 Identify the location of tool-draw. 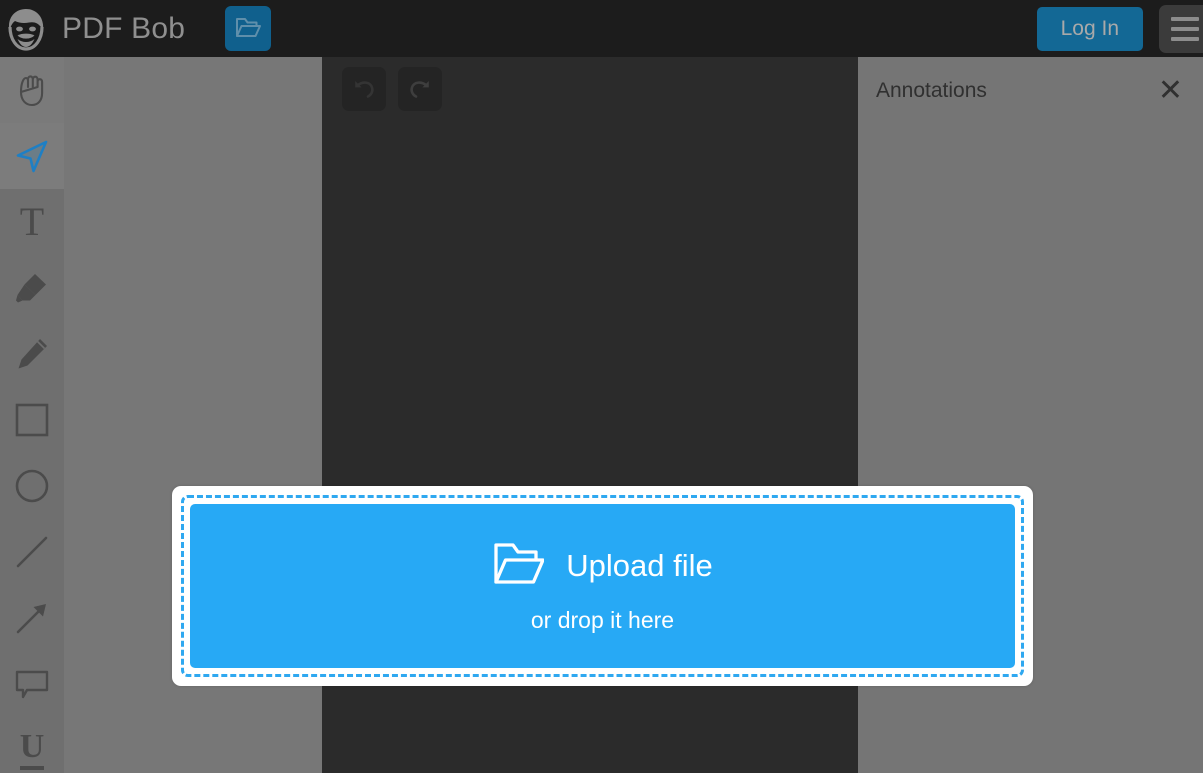
(32, 354).